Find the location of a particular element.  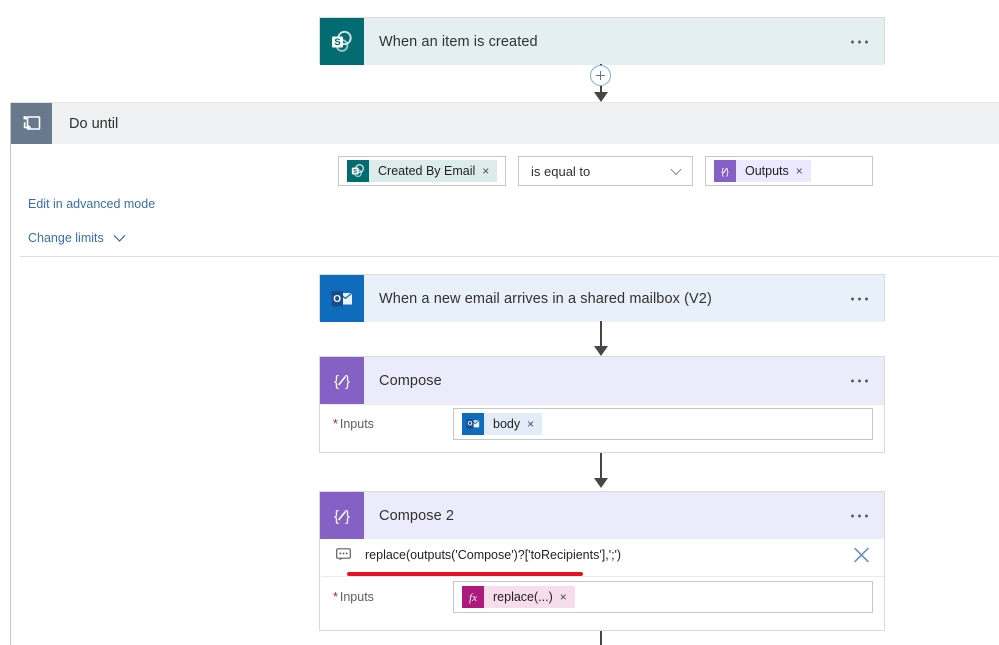

do-until-header: Do until is located at coordinates (505, 123).